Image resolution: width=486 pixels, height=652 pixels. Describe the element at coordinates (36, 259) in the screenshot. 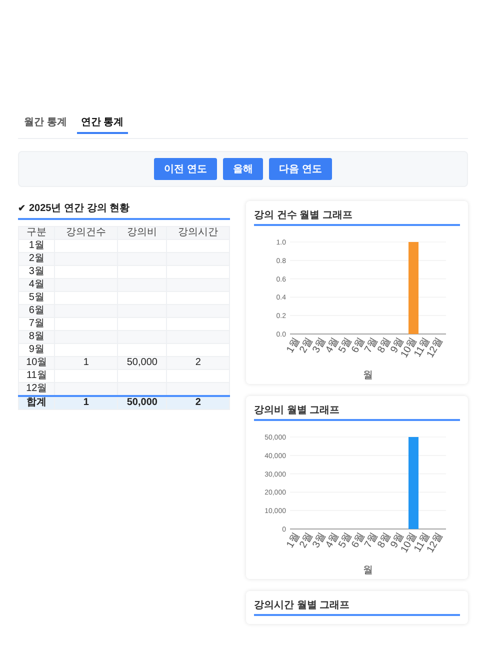

I see `table-cell: 2월` at that location.